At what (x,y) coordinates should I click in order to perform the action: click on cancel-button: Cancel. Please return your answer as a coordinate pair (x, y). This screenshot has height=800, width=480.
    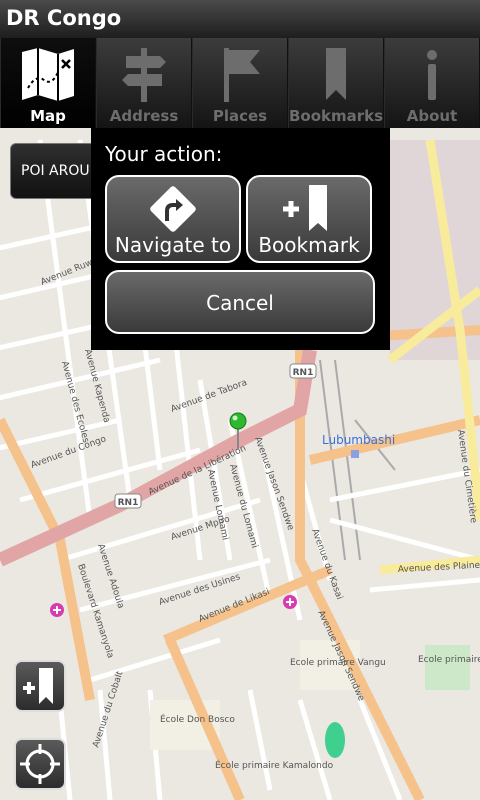
    Looking at the image, I should click on (240, 302).